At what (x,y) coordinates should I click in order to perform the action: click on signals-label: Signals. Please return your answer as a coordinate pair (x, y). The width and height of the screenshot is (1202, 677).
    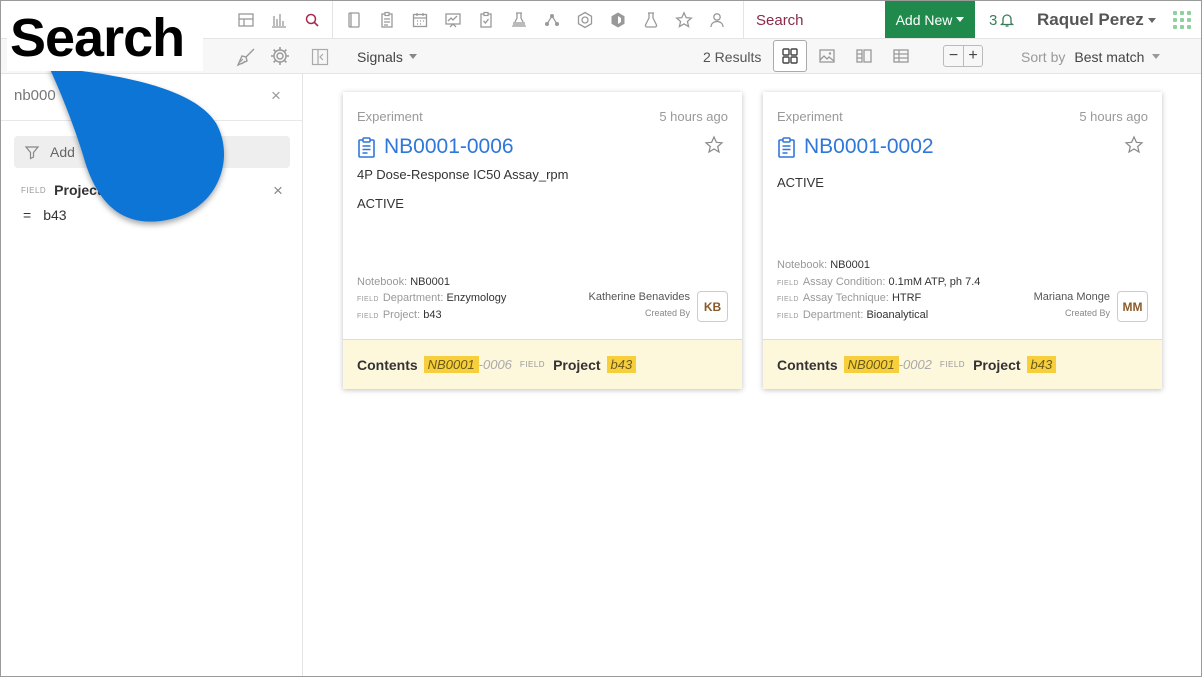
    Looking at the image, I should click on (380, 56).